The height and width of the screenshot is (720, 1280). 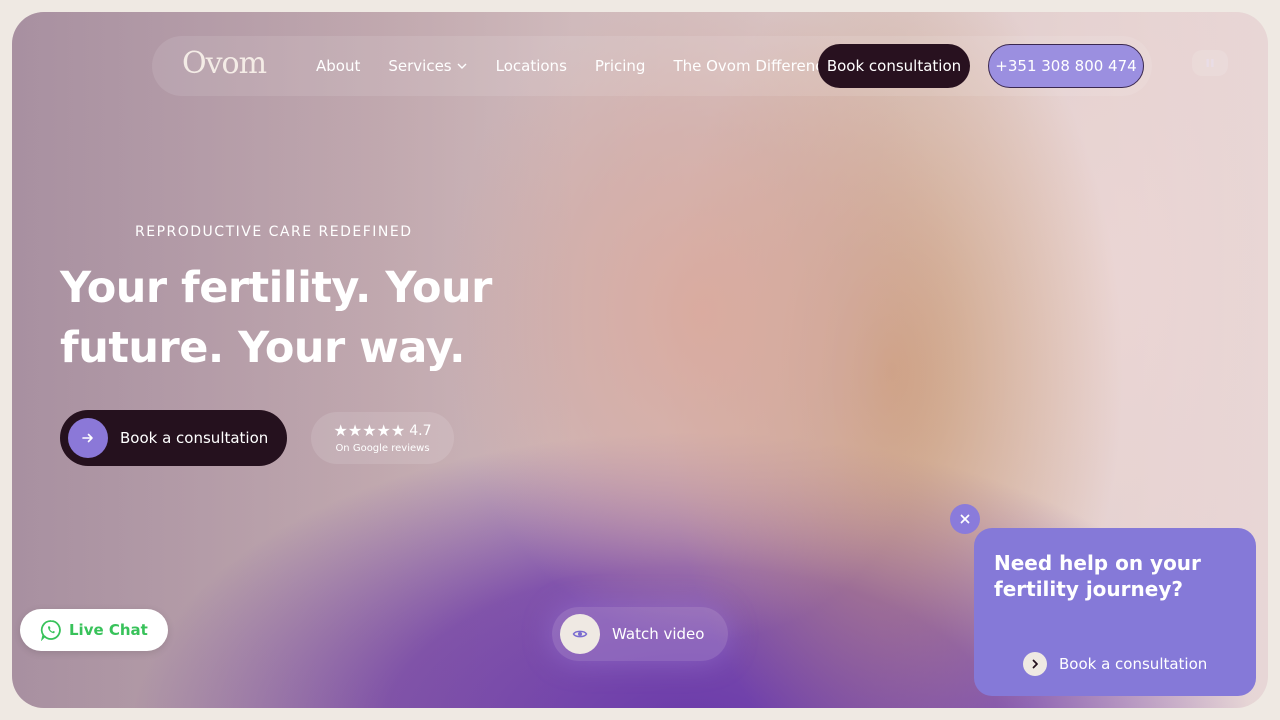 I want to click on hero-eyebrow: REPRODUCTIVE CARE REDEFINED, so click(x=274, y=232).